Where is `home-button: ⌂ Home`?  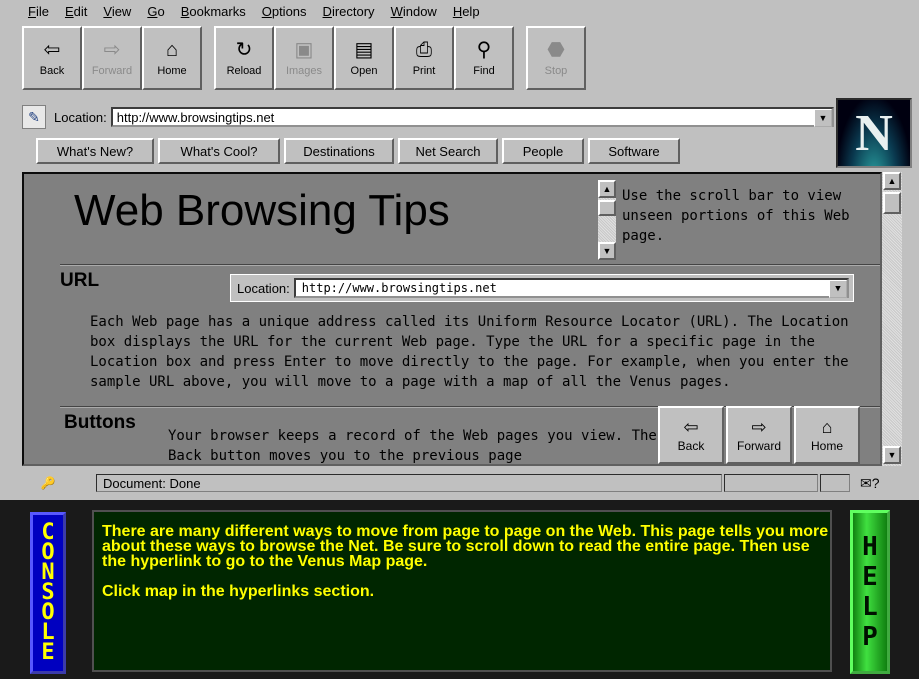
home-button: ⌂ Home is located at coordinates (172, 58).